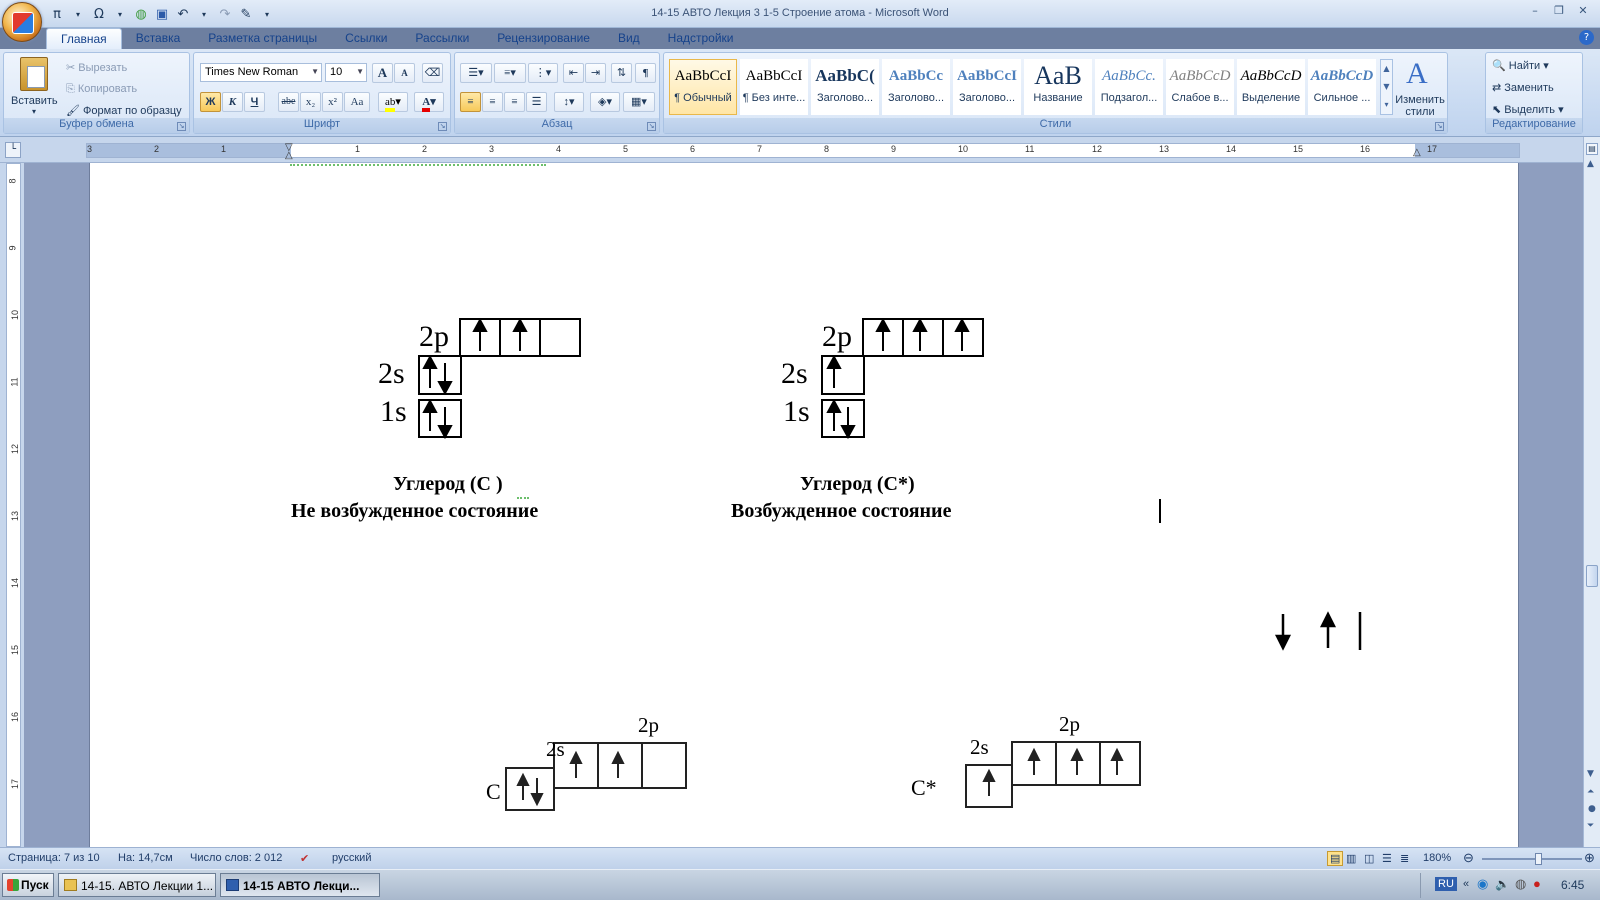 This screenshot has width=1600, height=900. Describe the element at coordinates (332, 102) in the screenshot. I see `superscript-button: x²` at that location.